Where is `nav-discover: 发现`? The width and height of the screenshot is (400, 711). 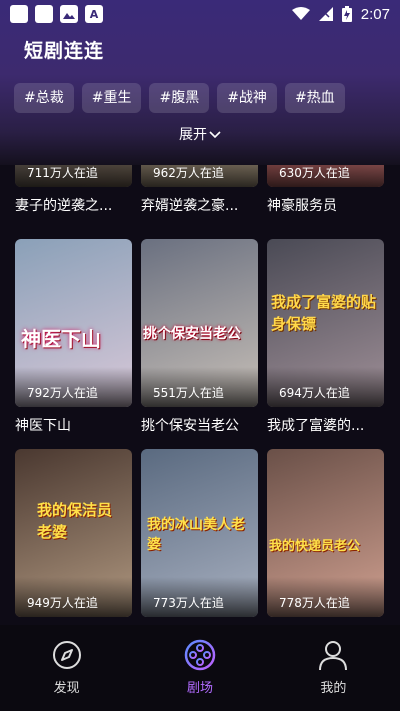 nav-discover: 发现 is located at coordinates (66, 668).